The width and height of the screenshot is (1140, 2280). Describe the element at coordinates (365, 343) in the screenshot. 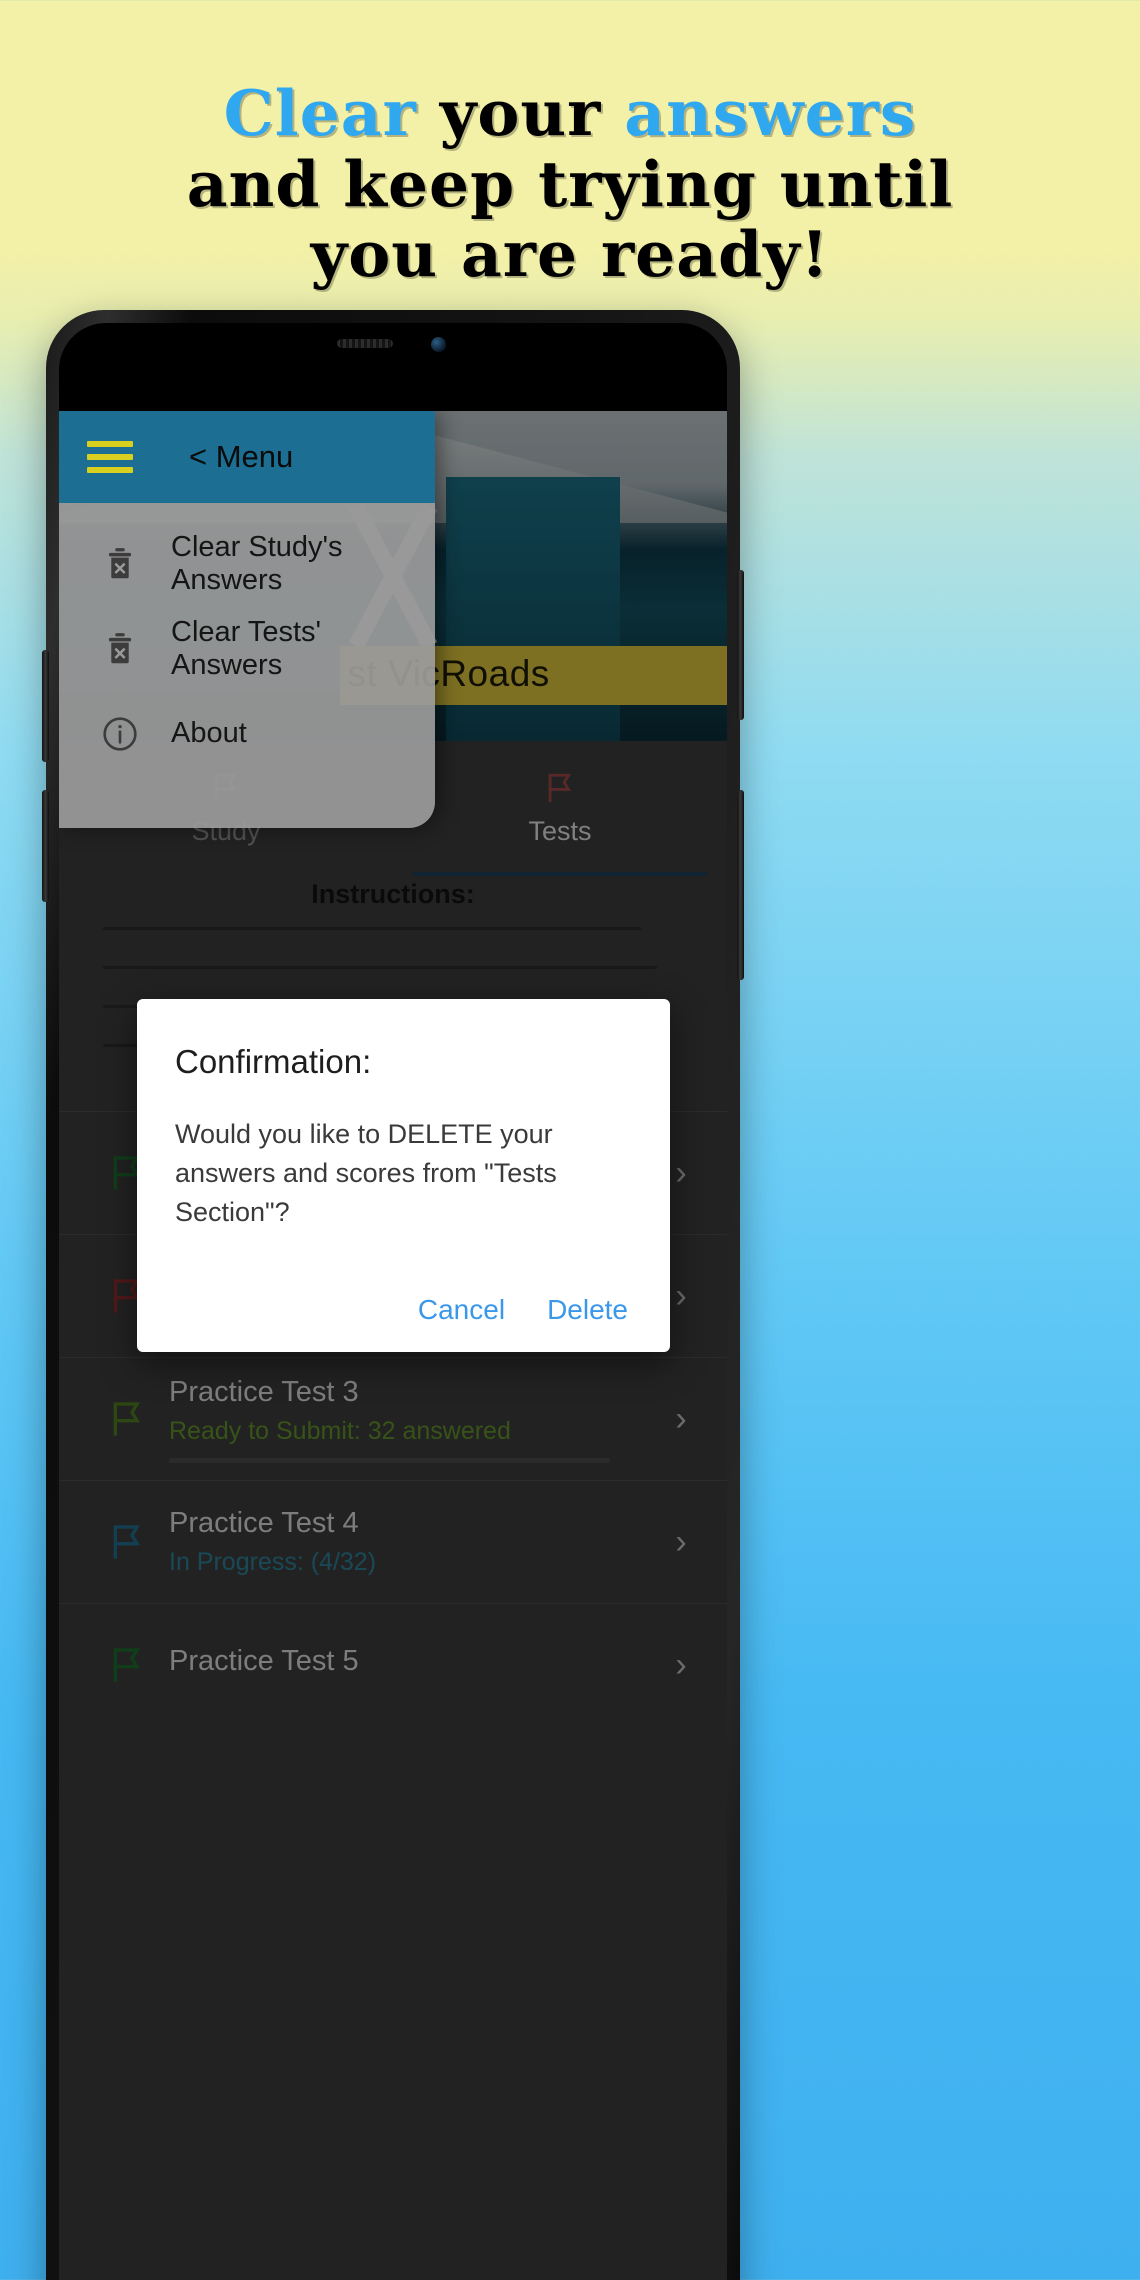

I see `earpiece-speaker` at that location.